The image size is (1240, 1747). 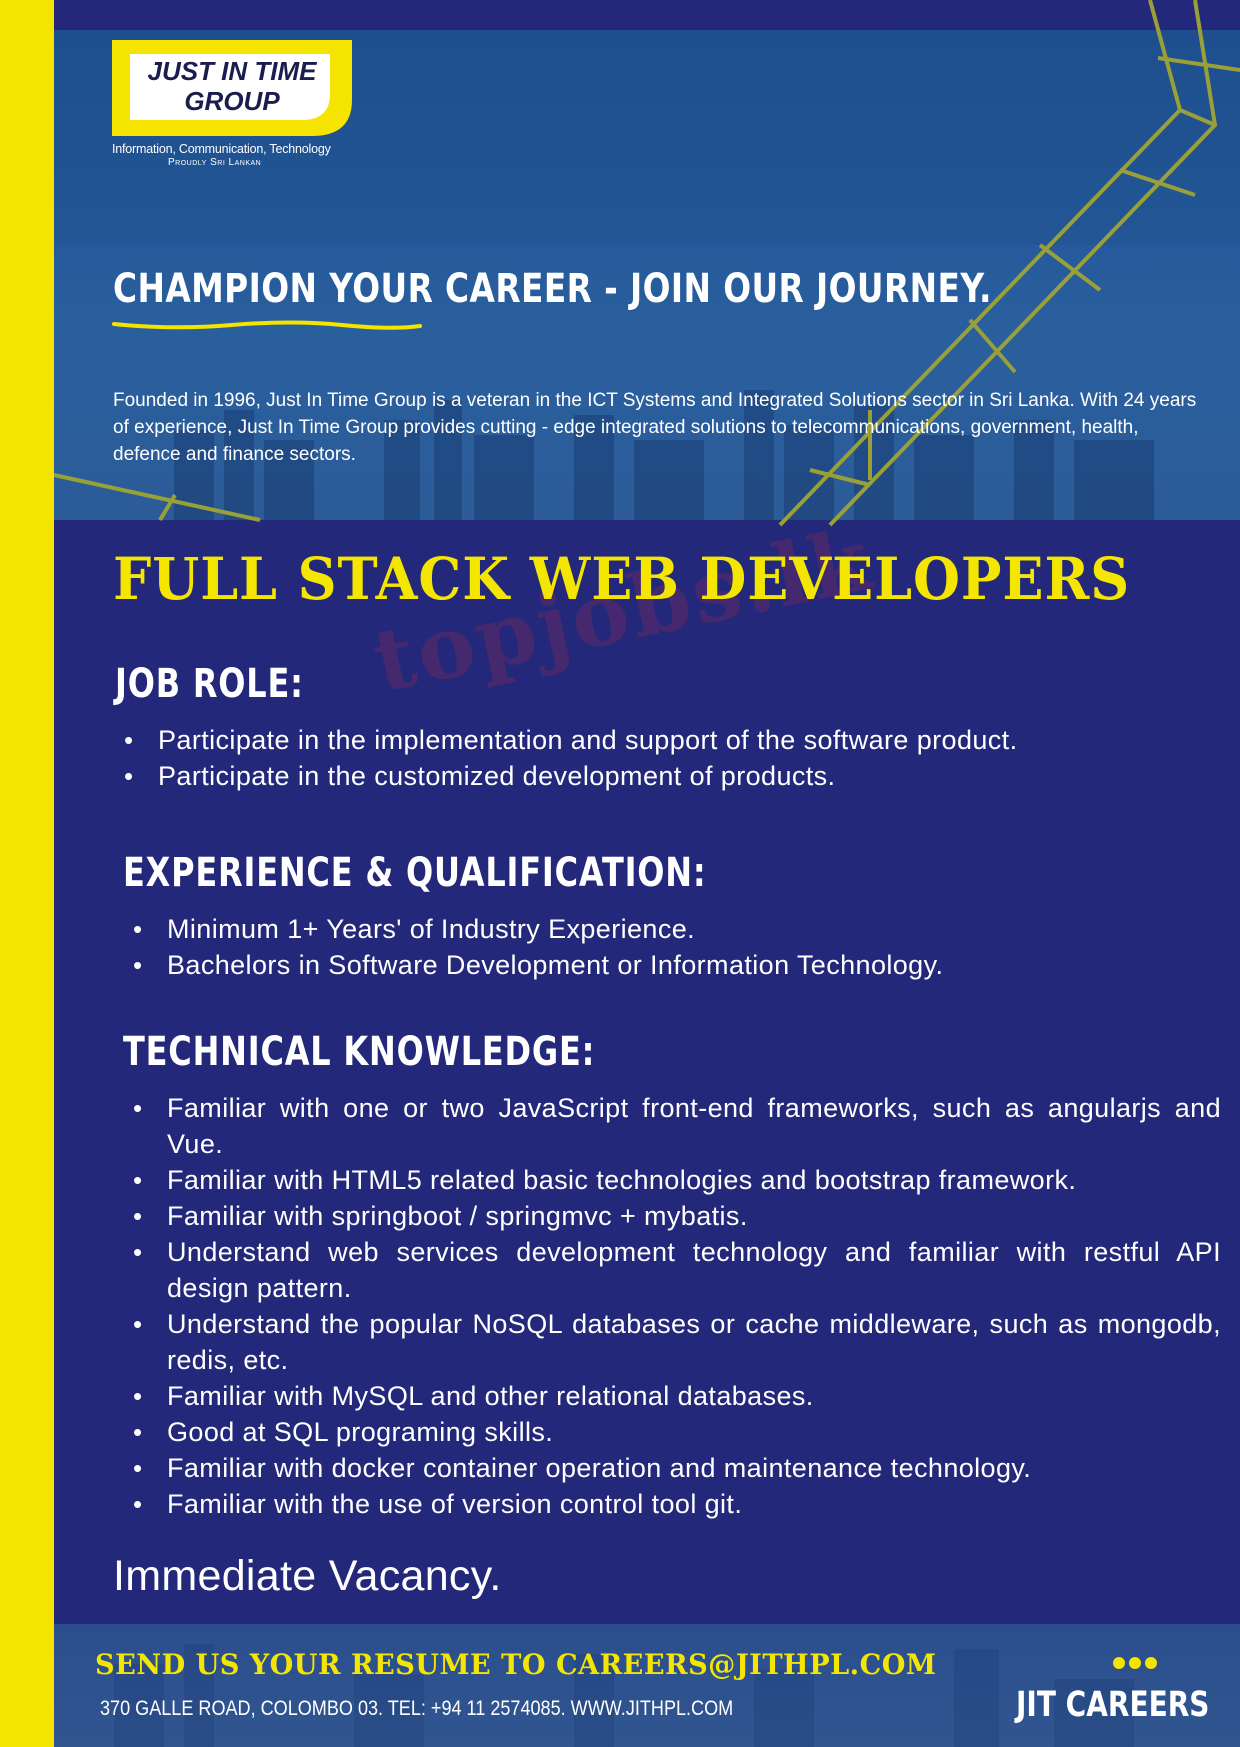 What do you see at coordinates (307, 1576) in the screenshot?
I see `immediate-vacancy: Immediate Vacancy.` at bounding box center [307, 1576].